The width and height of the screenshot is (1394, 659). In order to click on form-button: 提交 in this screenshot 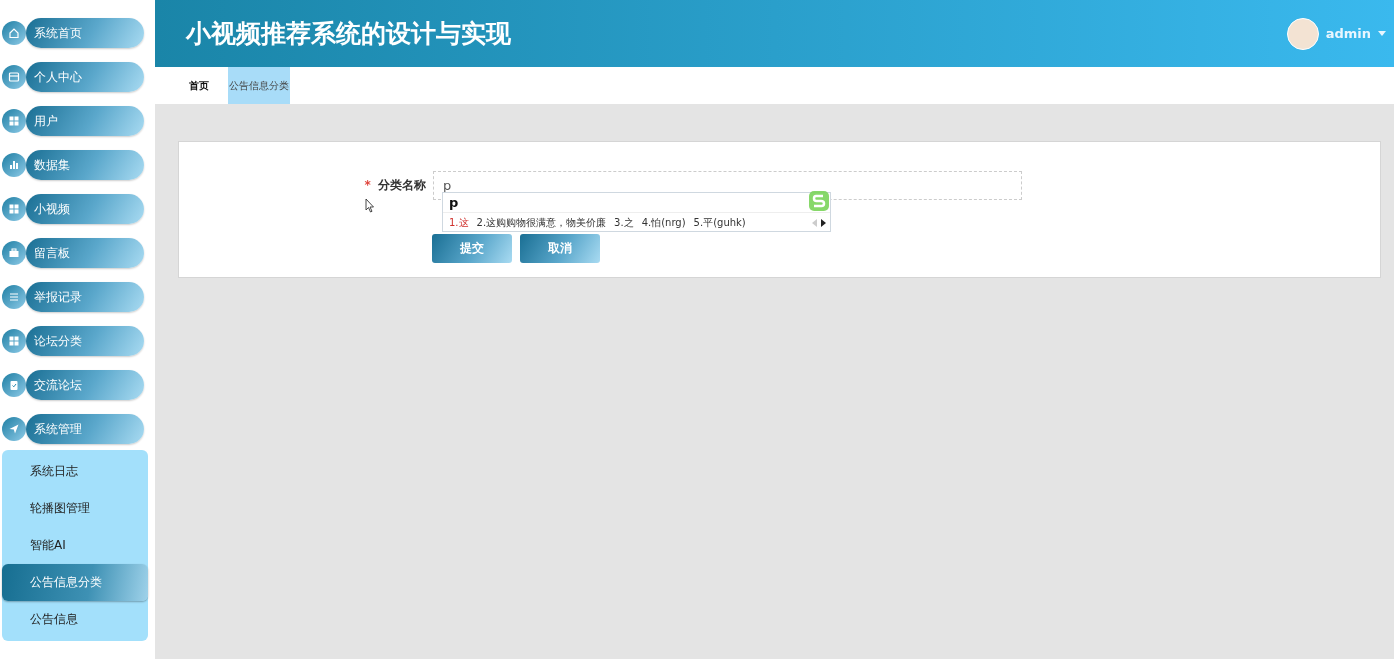, I will do `click(472, 248)`.